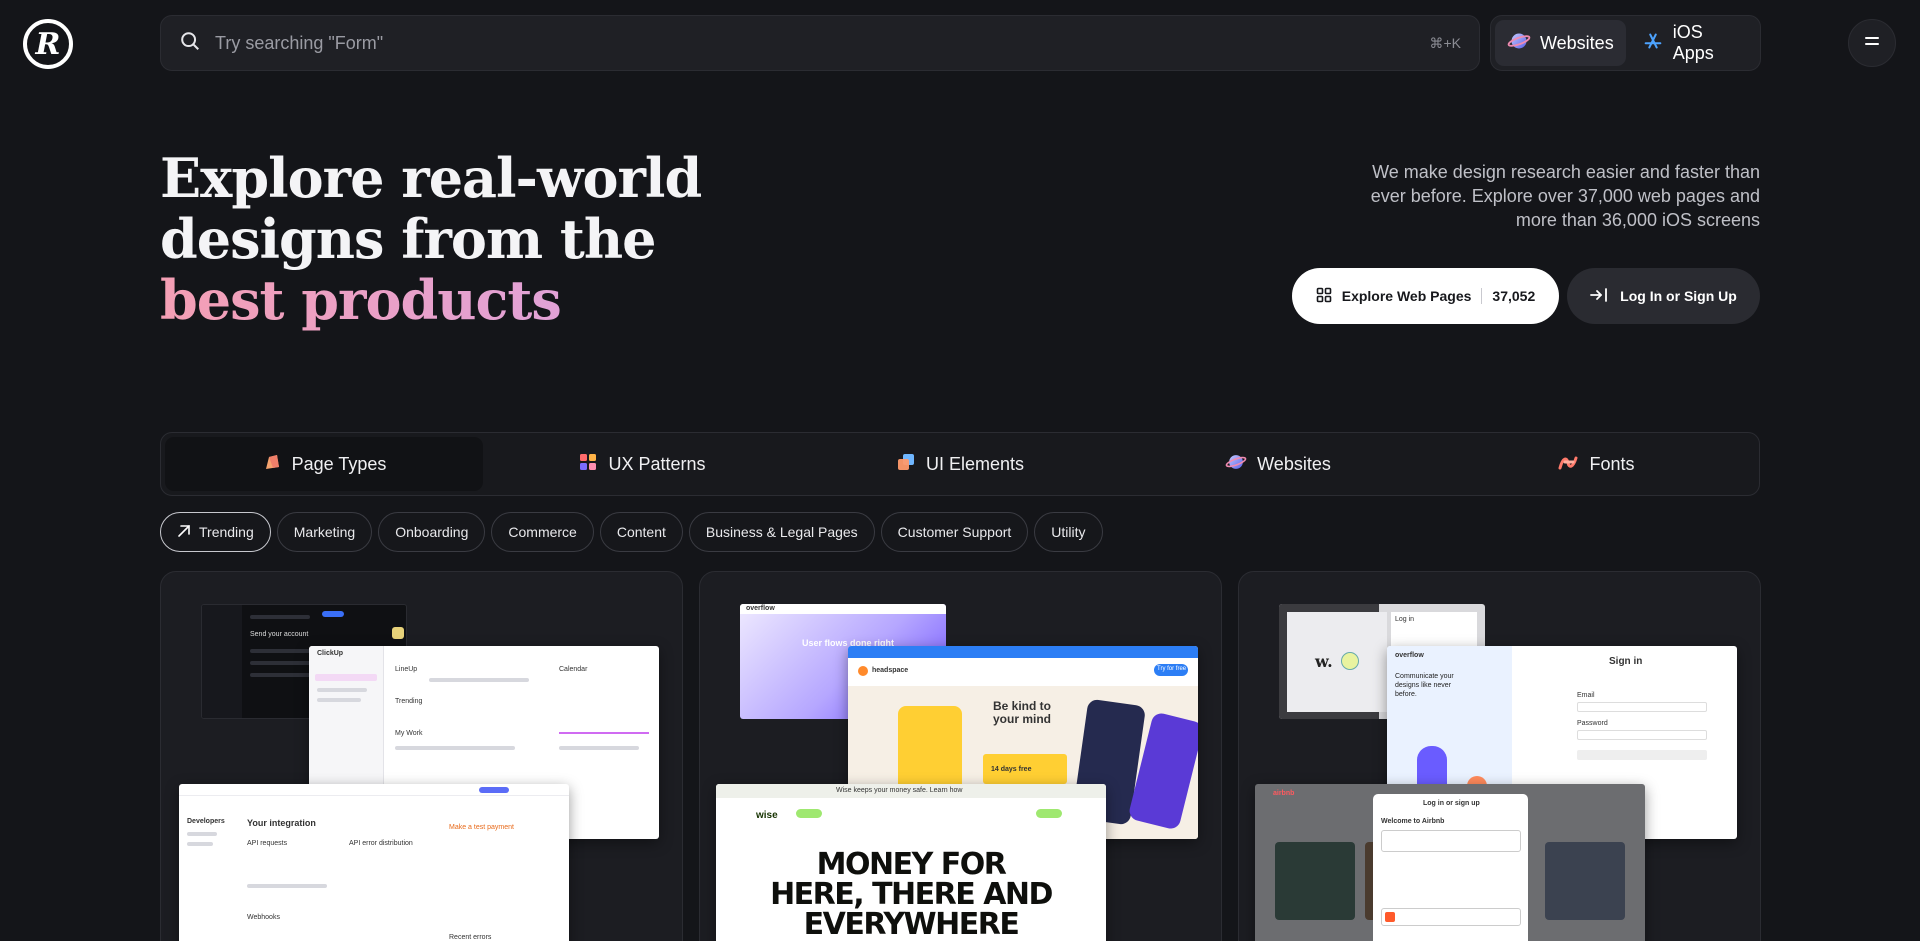 The width and height of the screenshot is (1920, 941). What do you see at coordinates (1586, 695) in the screenshot?
I see `shot-email: Email` at bounding box center [1586, 695].